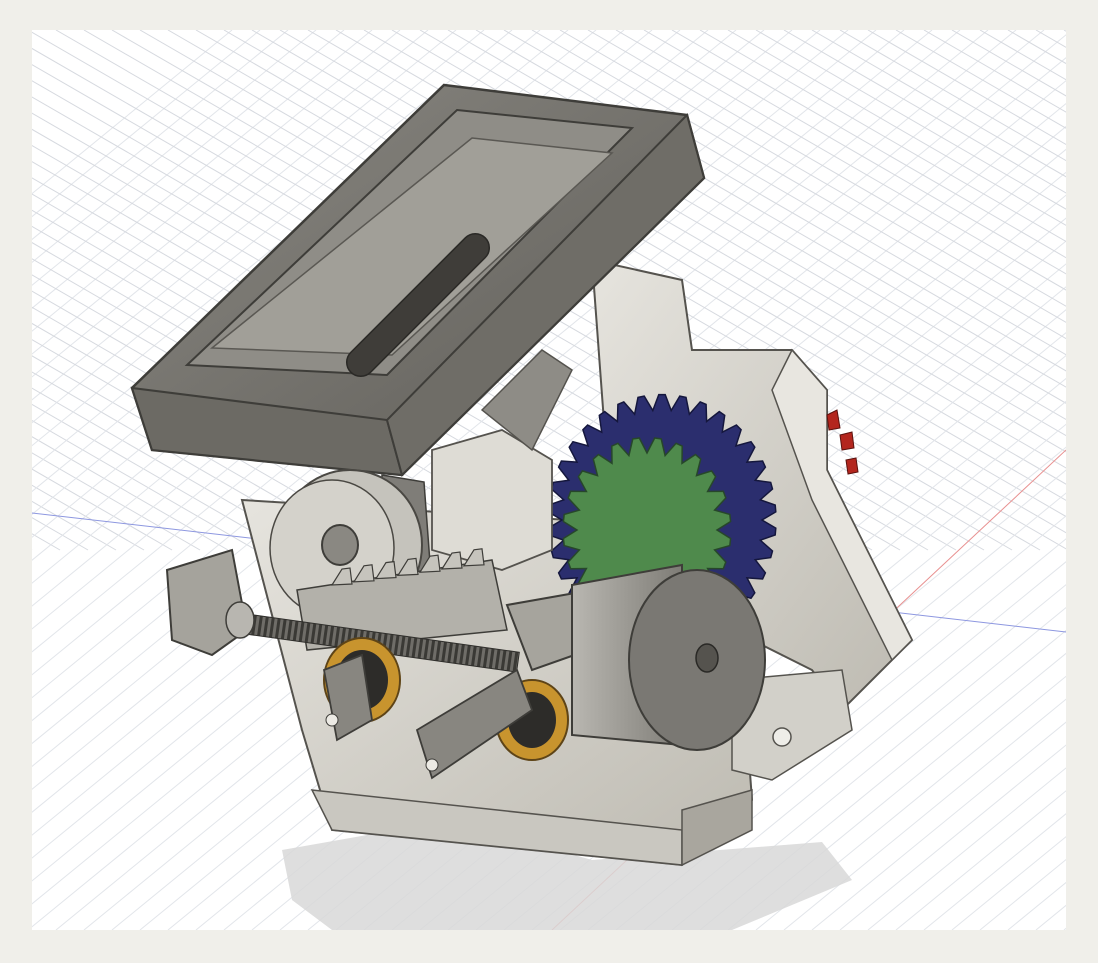  Describe the element at coordinates (668, 657) in the screenshot. I see `motor-icon` at that location.